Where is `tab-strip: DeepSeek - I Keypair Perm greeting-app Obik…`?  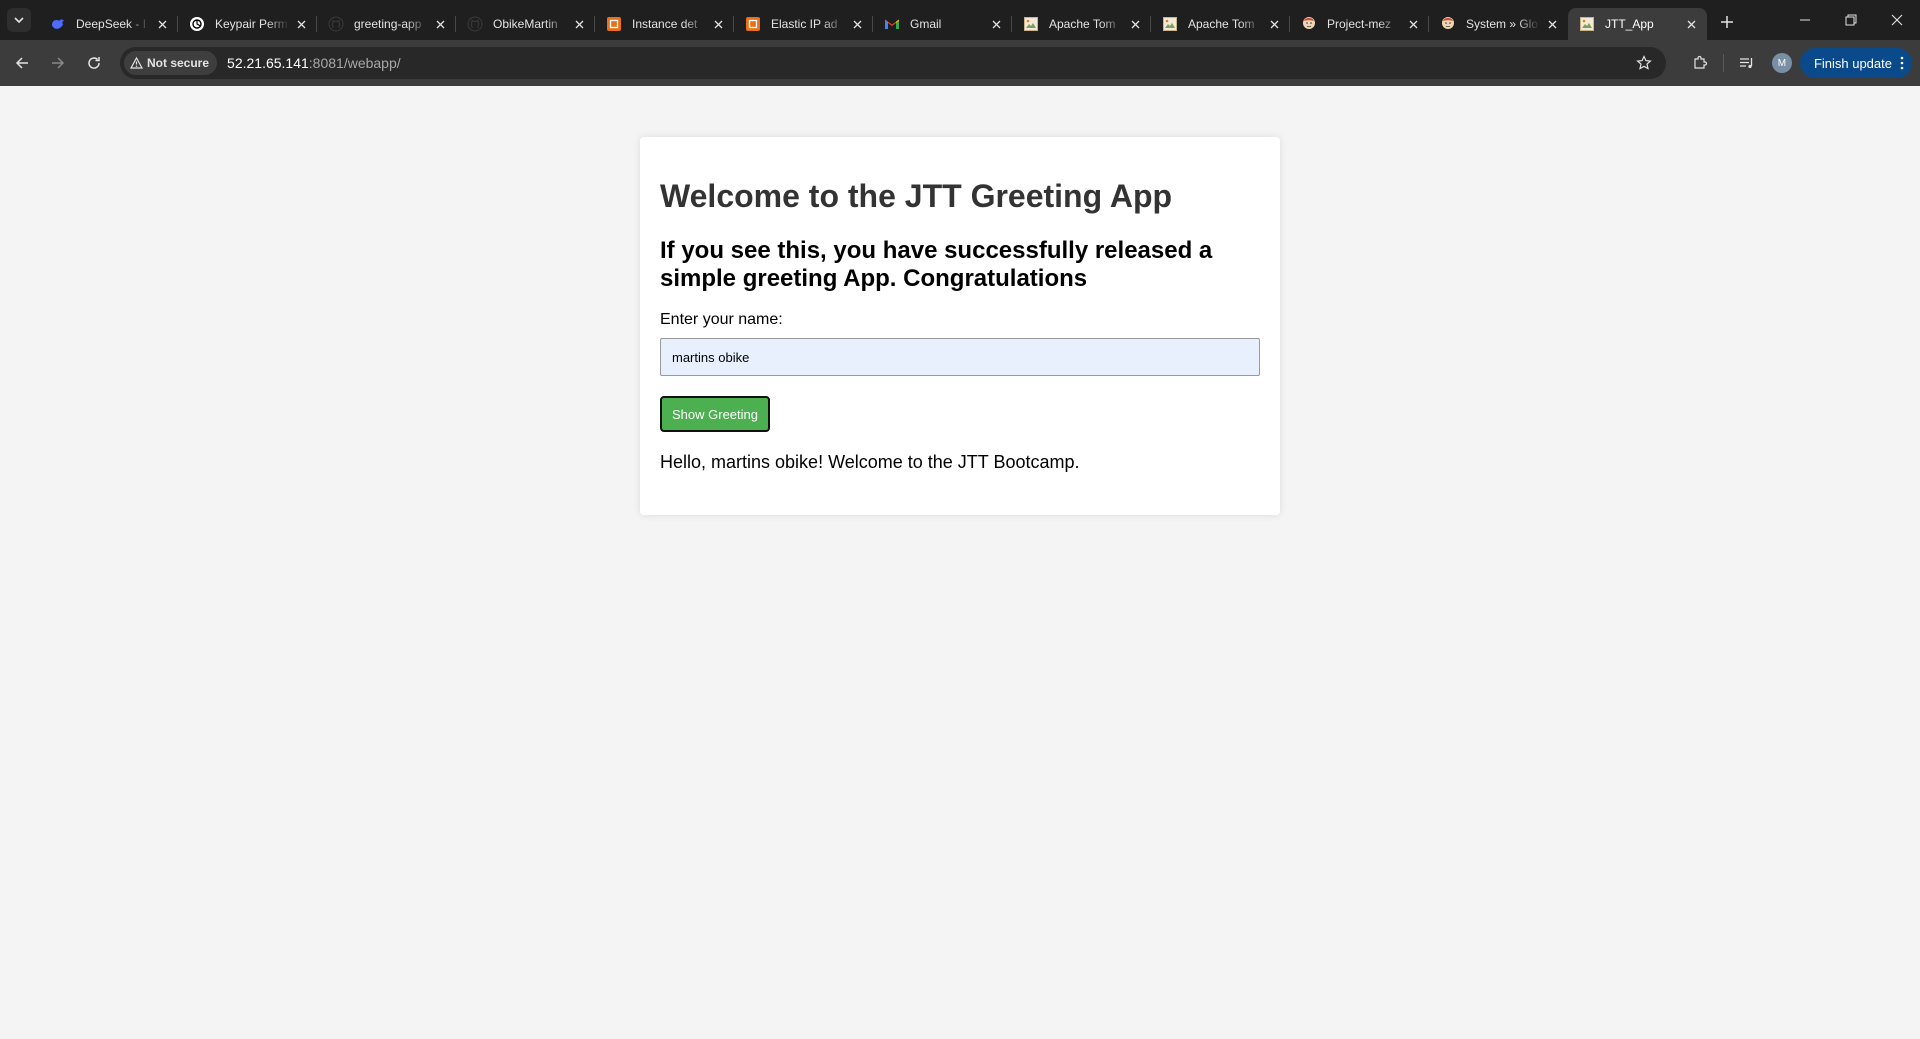
tab-strip: DeepSeek - I Keypair Perm greeting-app Obik… is located at coordinates (960, 20).